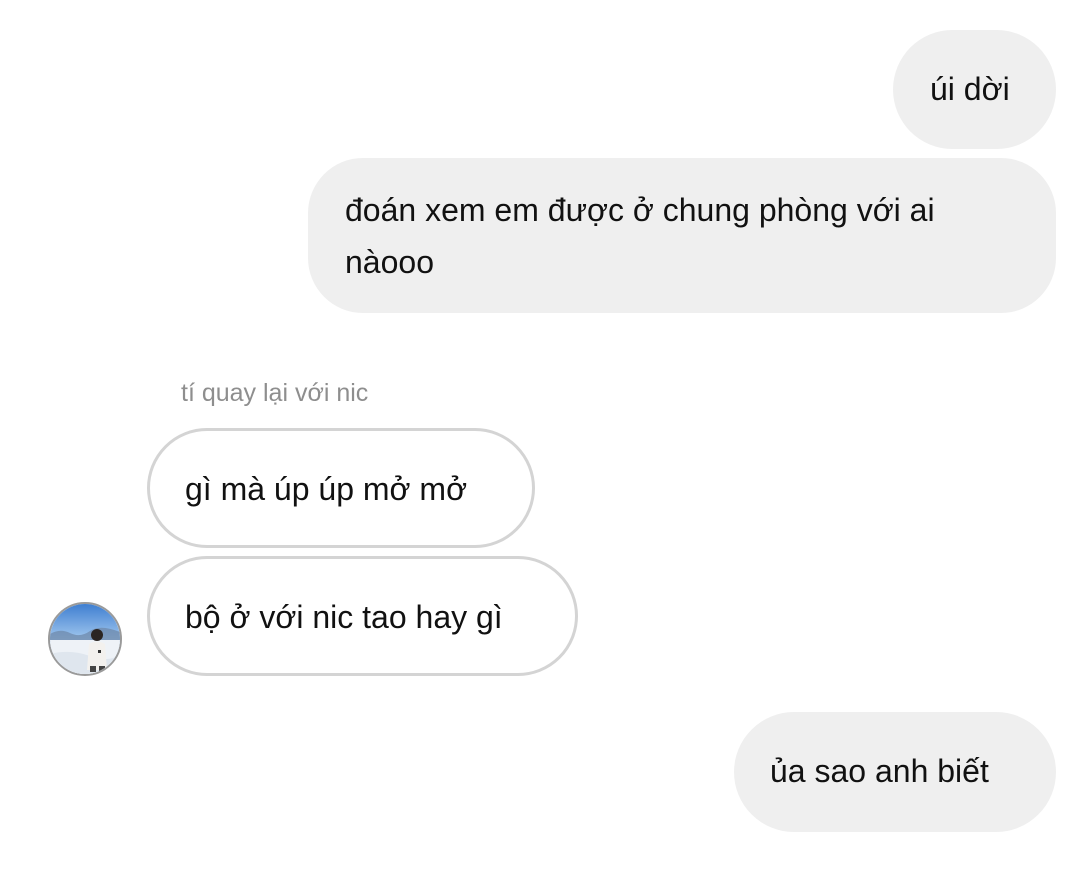 This screenshot has height=886, width=1080. I want to click on avatar-photo-icon, so click(85, 639).